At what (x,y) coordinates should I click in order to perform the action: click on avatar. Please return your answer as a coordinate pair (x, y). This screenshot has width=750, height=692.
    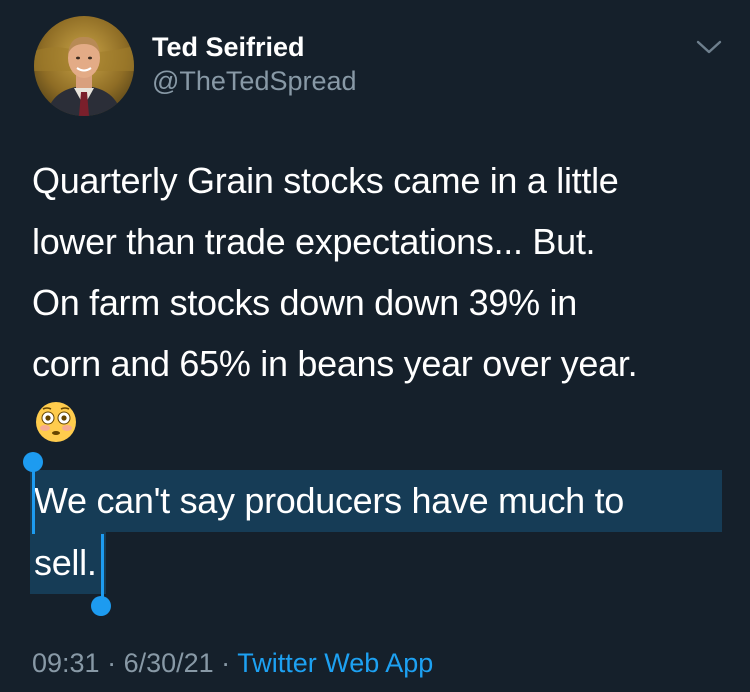
    Looking at the image, I should click on (84, 66).